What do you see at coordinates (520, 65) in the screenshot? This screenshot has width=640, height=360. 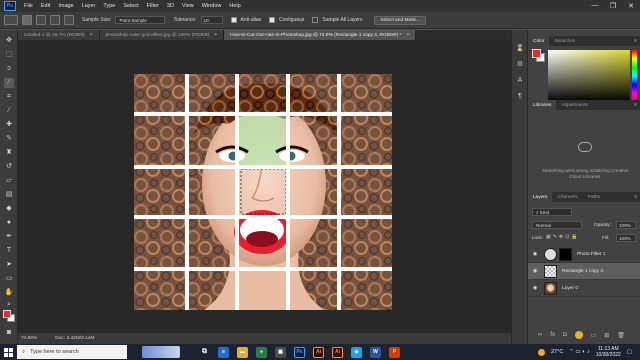 I see `properties-panel-icon: ⚙` at bounding box center [520, 65].